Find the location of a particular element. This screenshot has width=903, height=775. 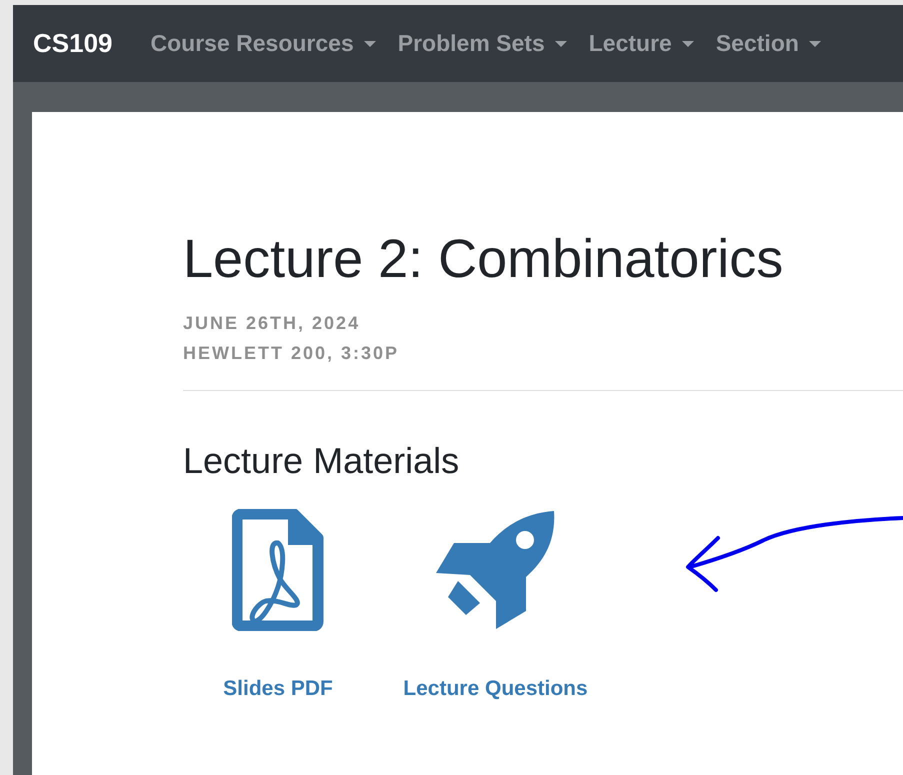

pdf-file-icon is located at coordinates (278, 570).